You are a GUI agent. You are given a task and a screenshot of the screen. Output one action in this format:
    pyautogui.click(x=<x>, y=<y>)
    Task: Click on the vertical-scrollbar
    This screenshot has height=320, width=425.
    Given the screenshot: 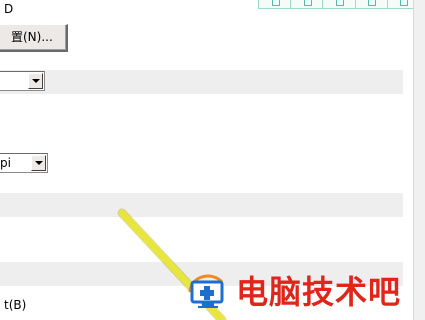 What is the action you would take?
    pyautogui.click(x=419, y=160)
    